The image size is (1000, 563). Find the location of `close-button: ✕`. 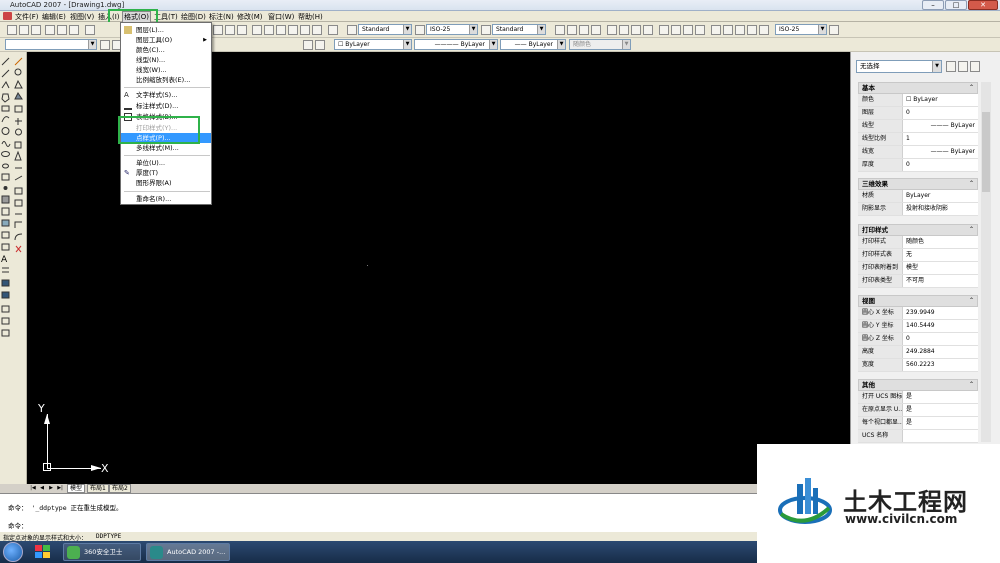

close-button: ✕ is located at coordinates (983, 5).